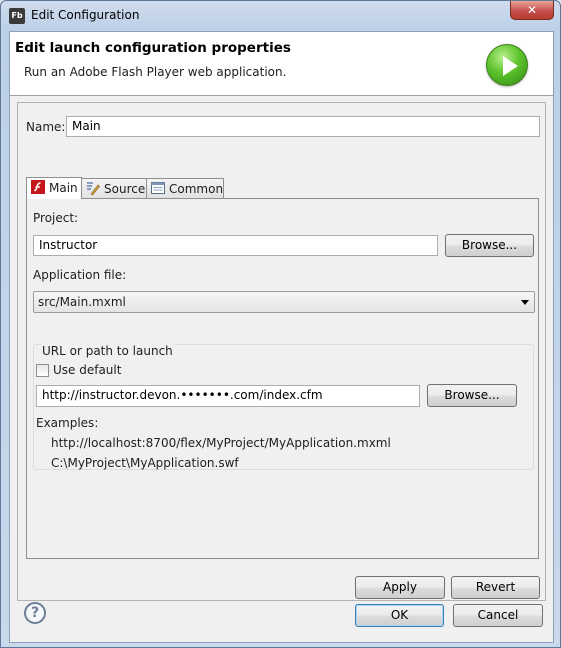 This screenshot has width=561, height=648. Describe the element at coordinates (400, 587) in the screenshot. I see `apply-button: Apply` at that location.